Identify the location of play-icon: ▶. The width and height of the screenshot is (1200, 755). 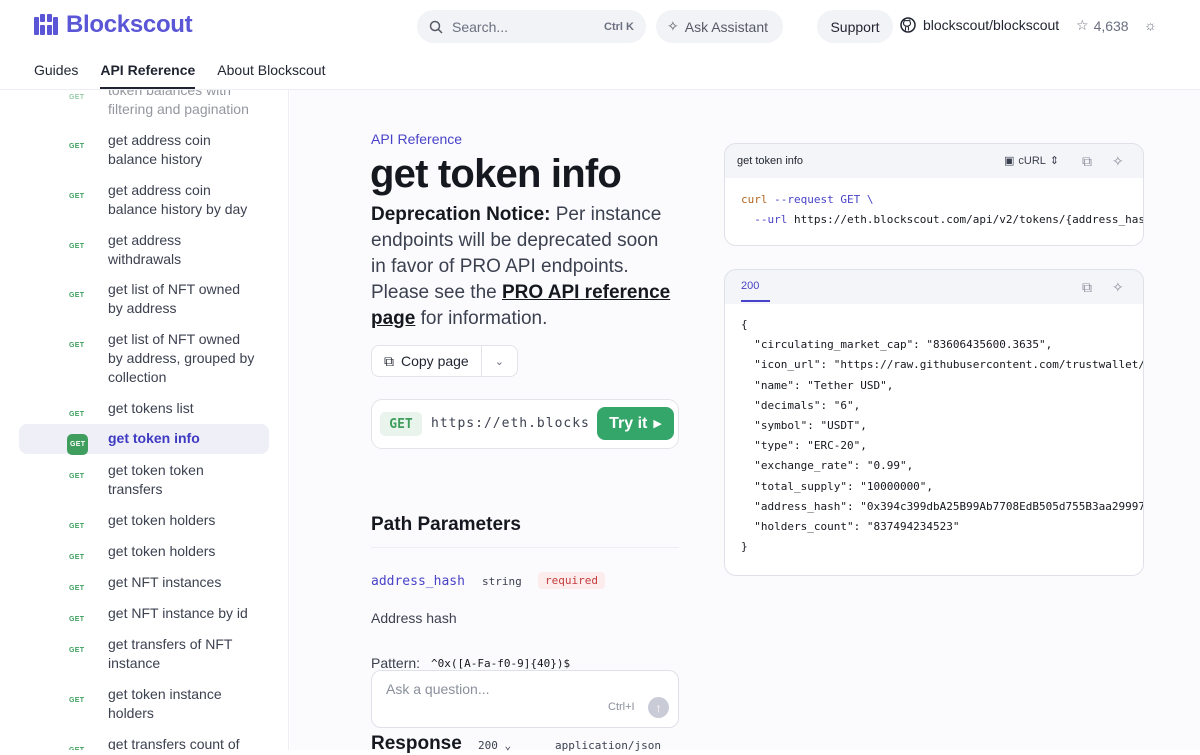
(657, 424).